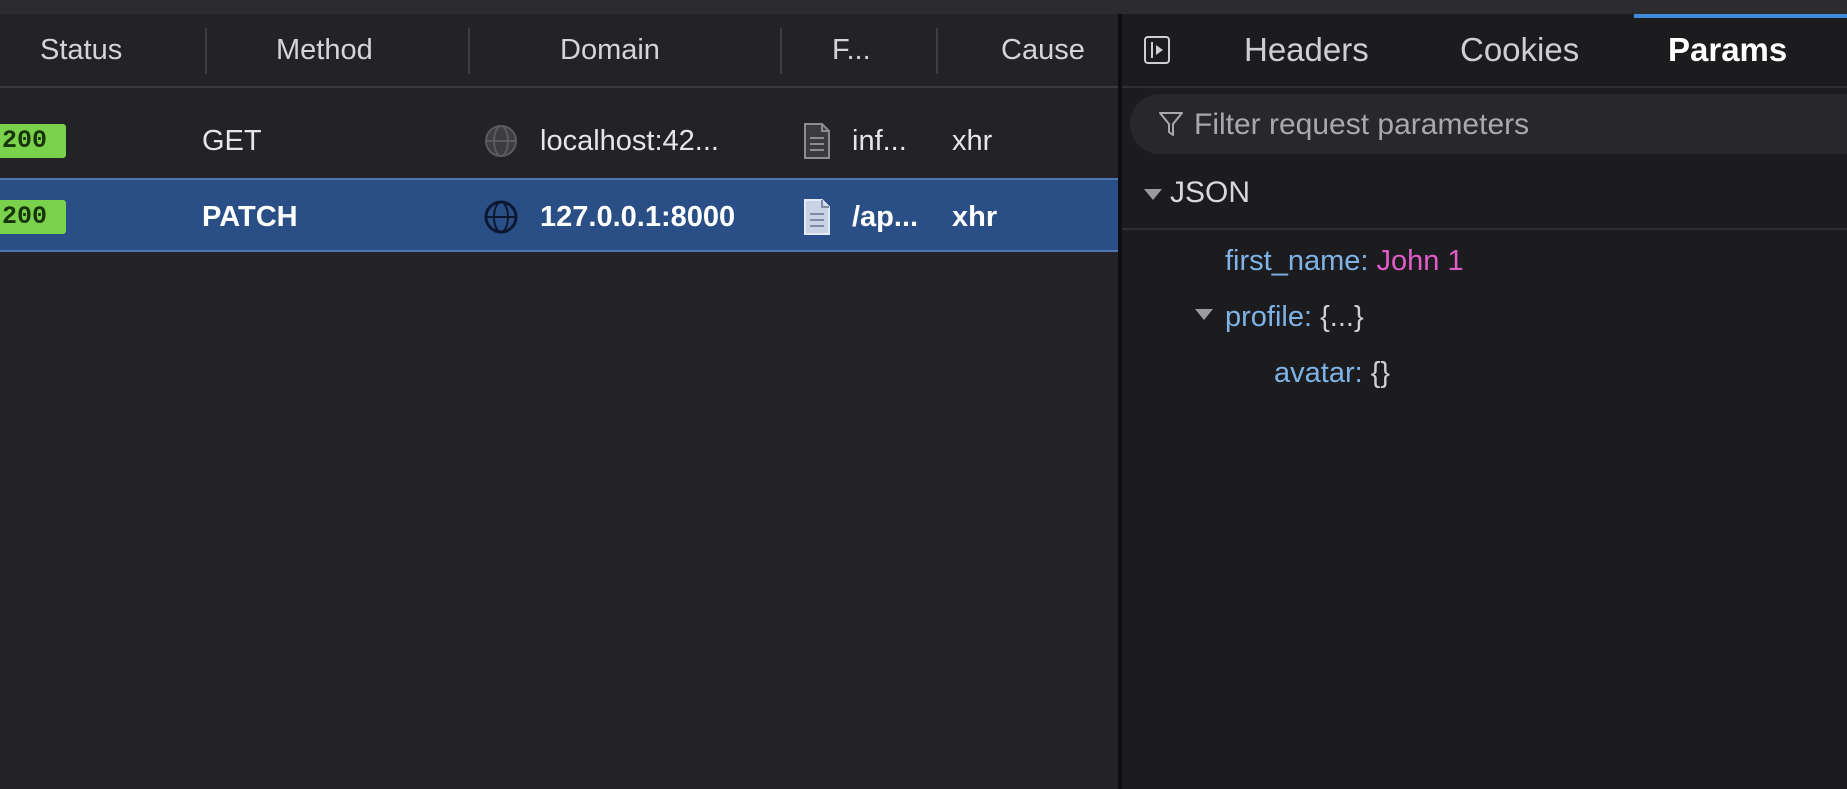 Image resolution: width=1847 pixels, height=789 pixels. I want to click on details-tabbar: Headers Cookies Params, so click(1484, 51).